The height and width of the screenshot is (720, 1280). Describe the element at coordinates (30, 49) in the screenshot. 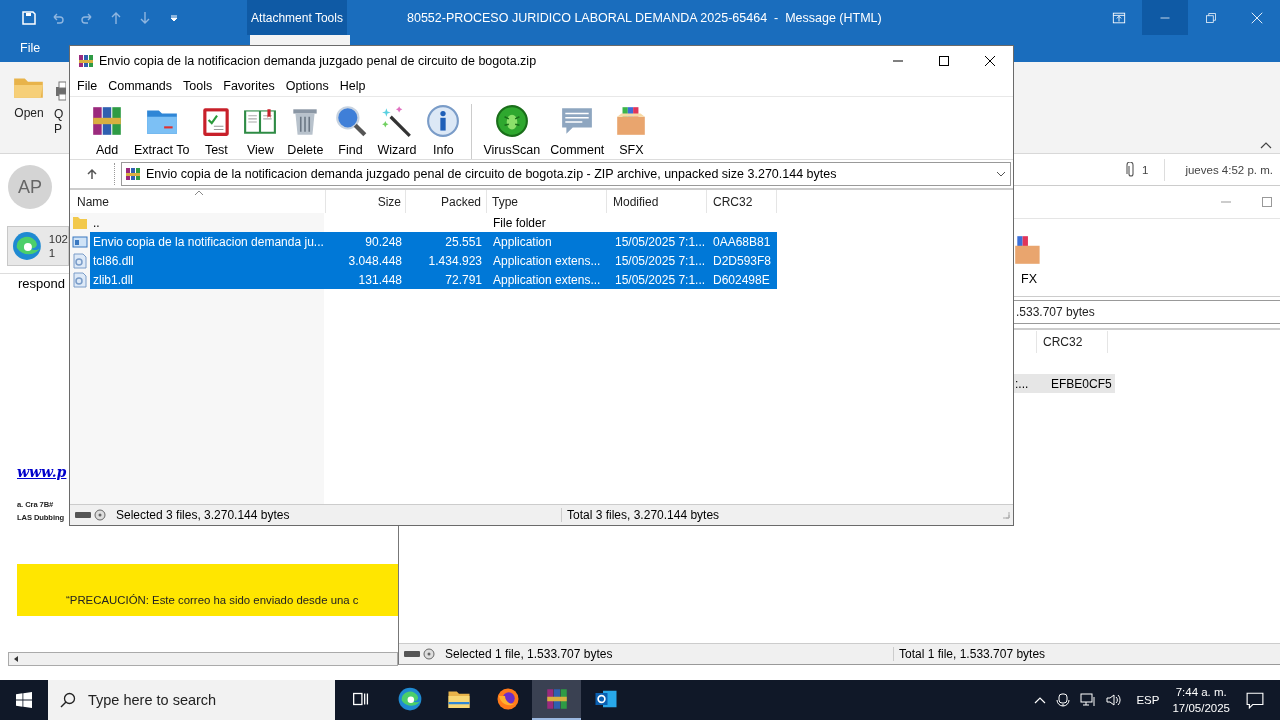

I see `file-tab: File` at that location.